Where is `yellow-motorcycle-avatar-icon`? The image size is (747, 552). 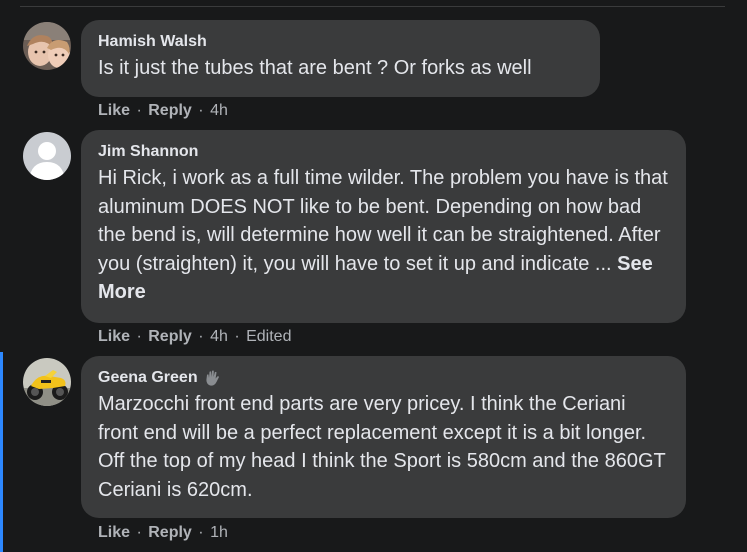
yellow-motorcycle-avatar-icon is located at coordinates (47, 382).